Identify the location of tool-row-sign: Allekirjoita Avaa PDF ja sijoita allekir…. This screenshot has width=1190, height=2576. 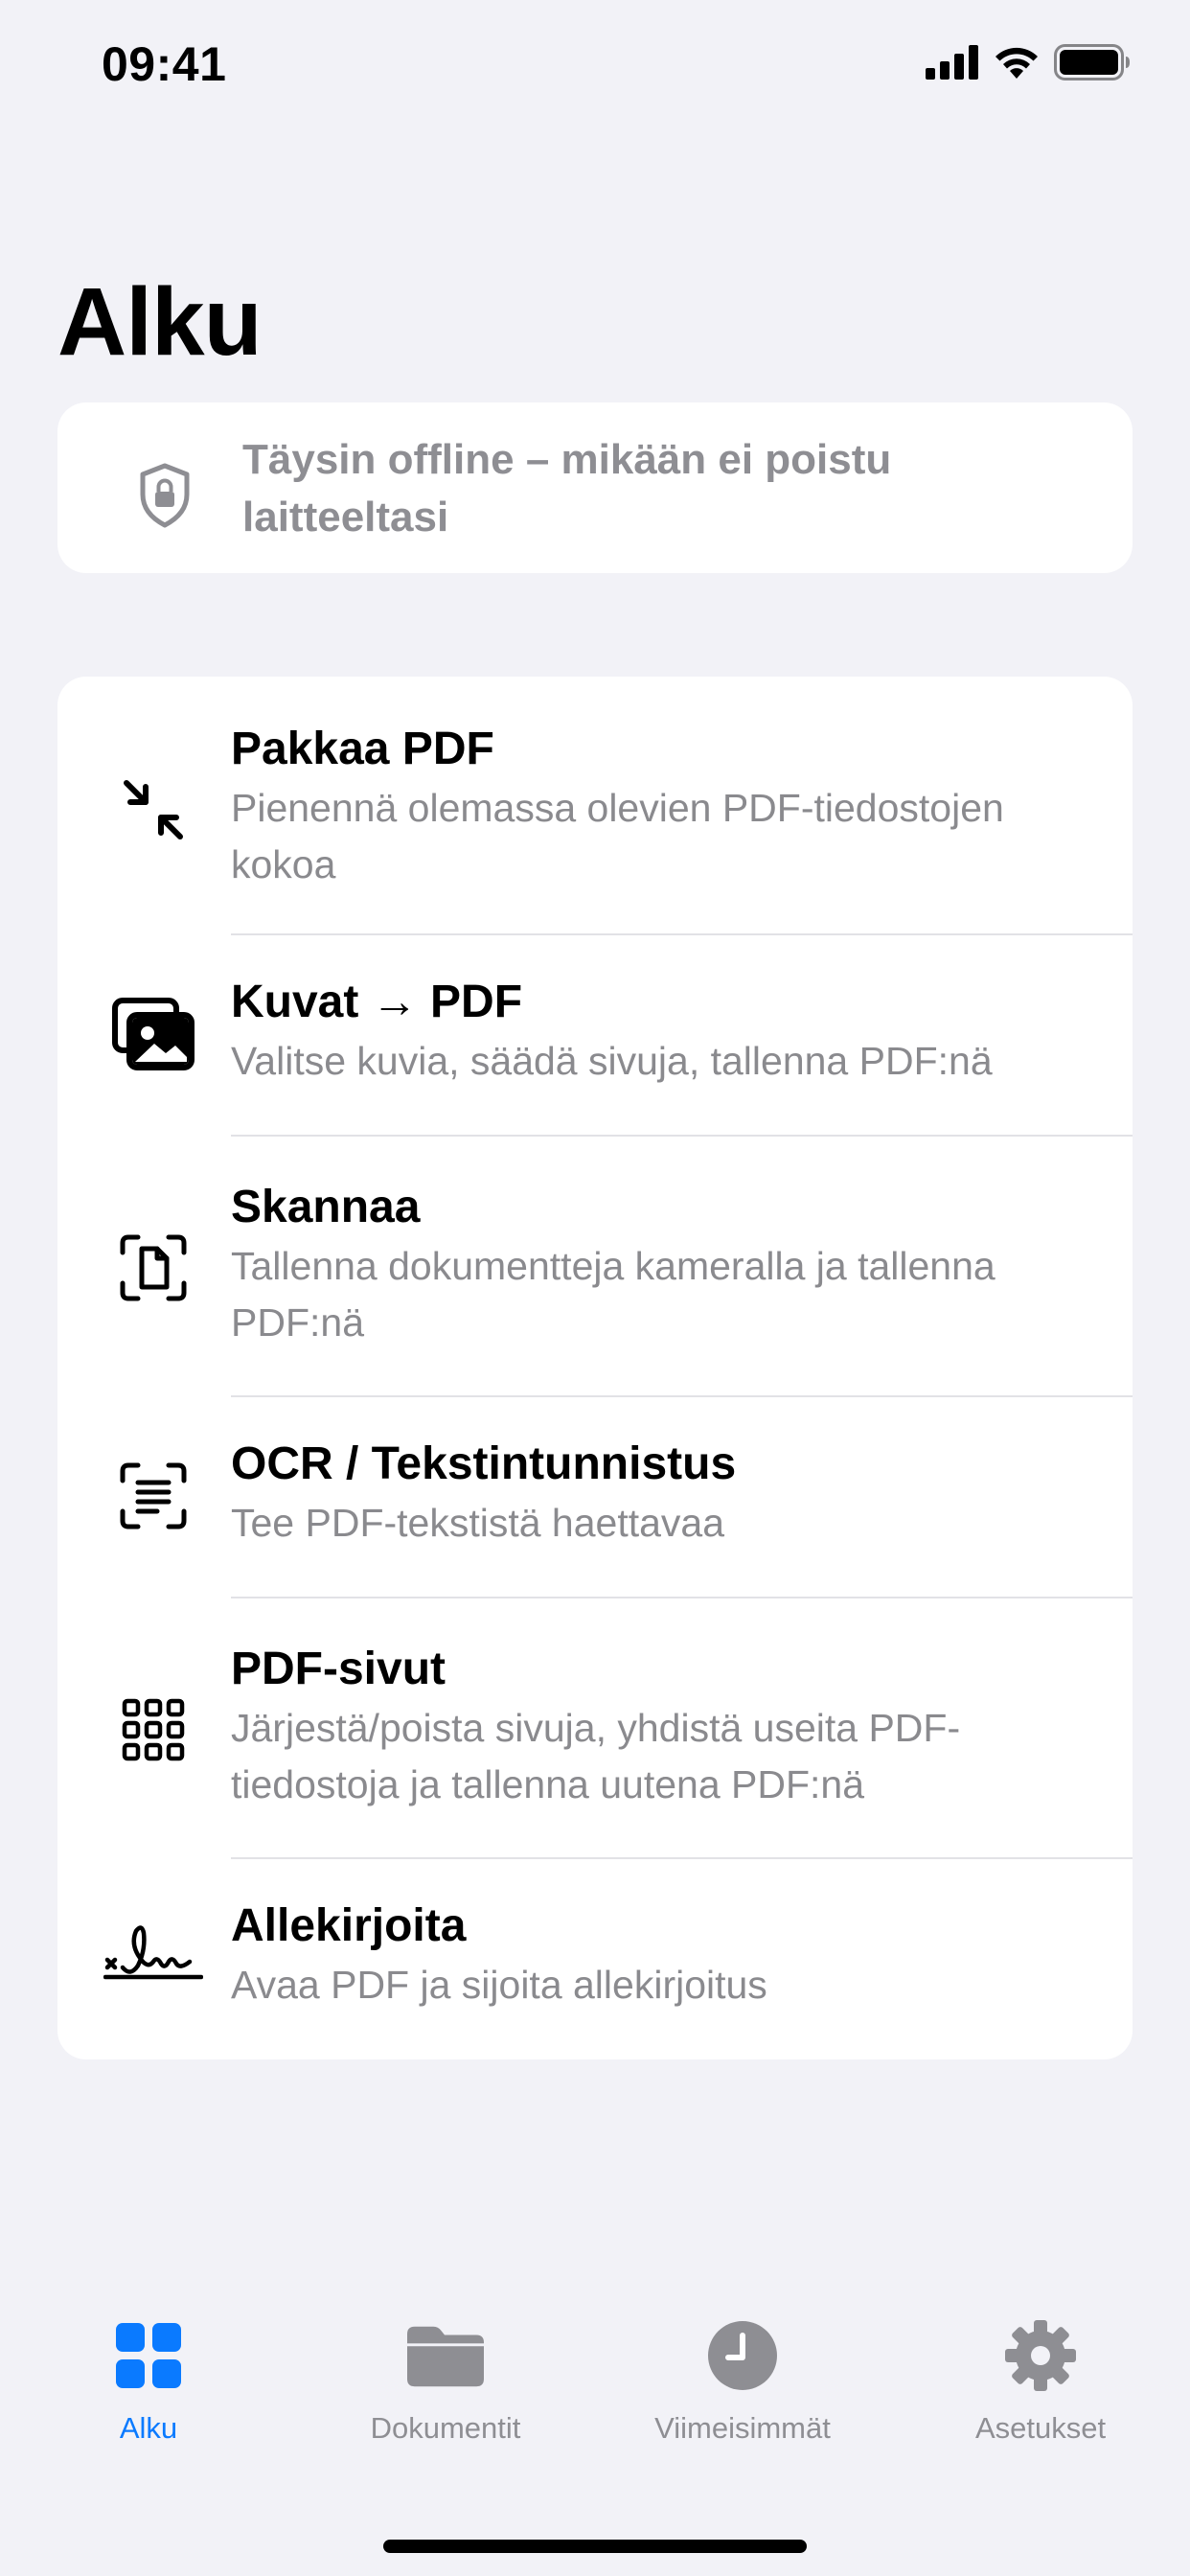
(595, 1959).